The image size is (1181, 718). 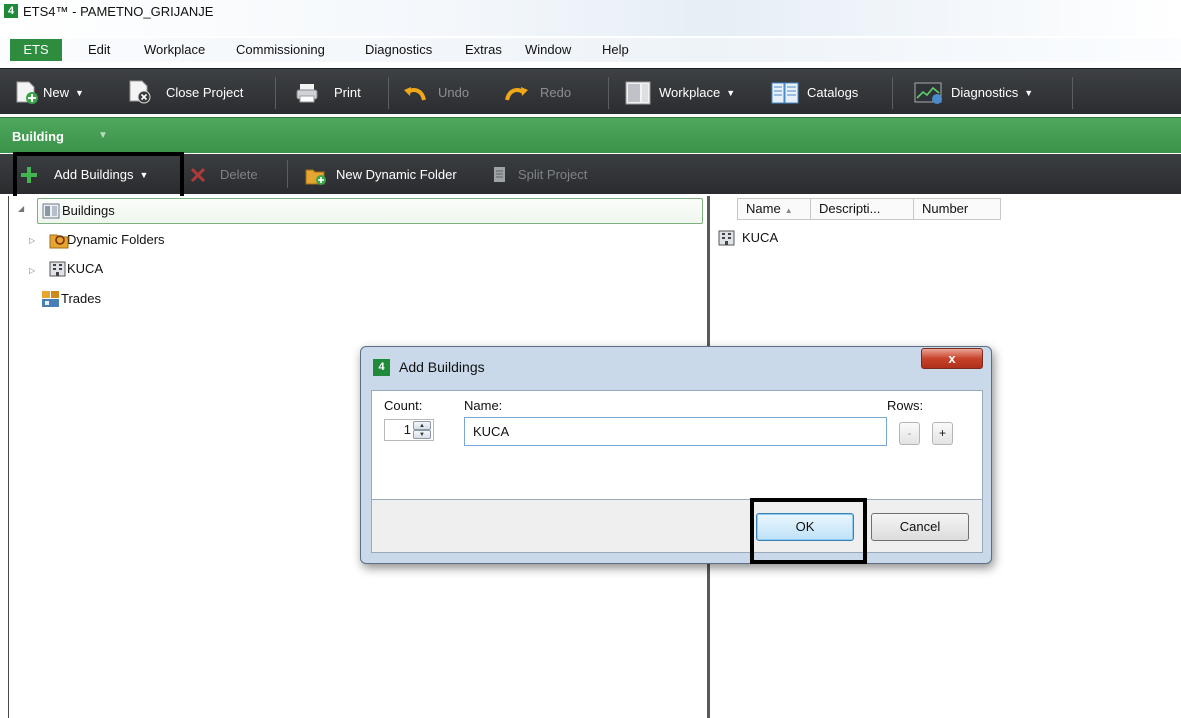 I want to click on undo-label: Undo, so click(x=454, y=92).